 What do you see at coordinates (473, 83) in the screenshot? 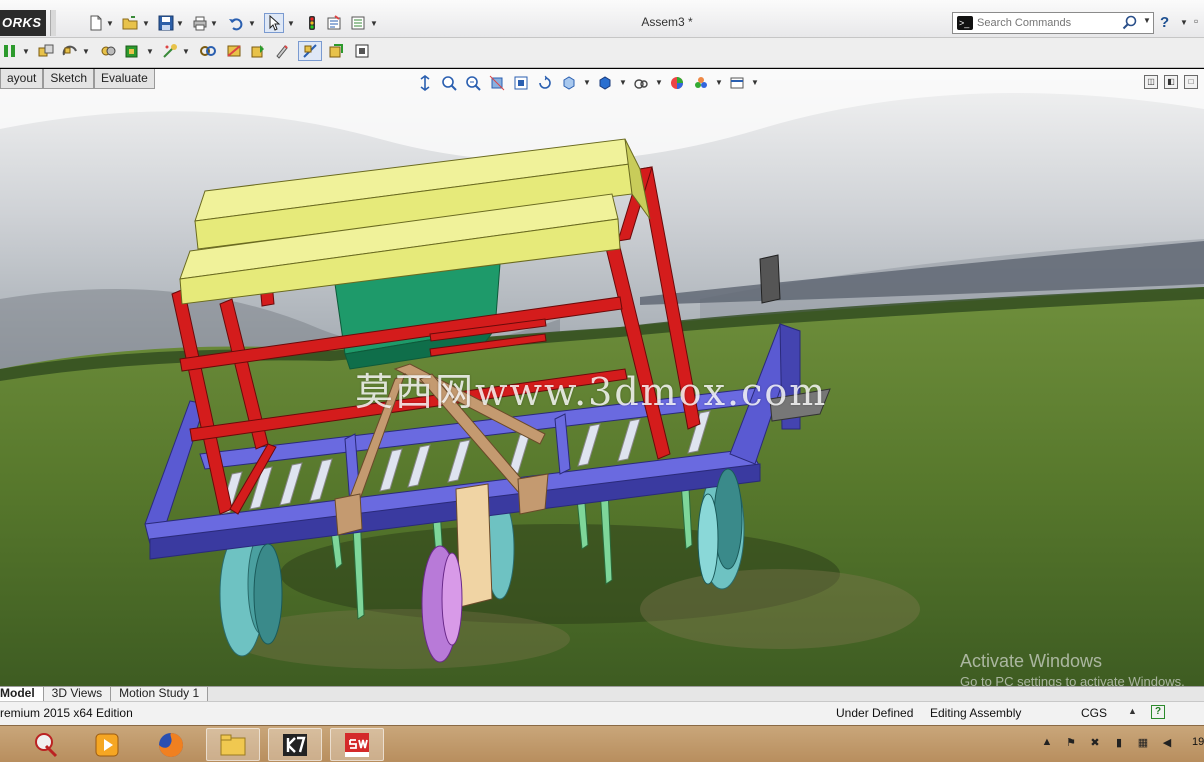
I see `previous-view-icon` at bounding box center [473, 83].